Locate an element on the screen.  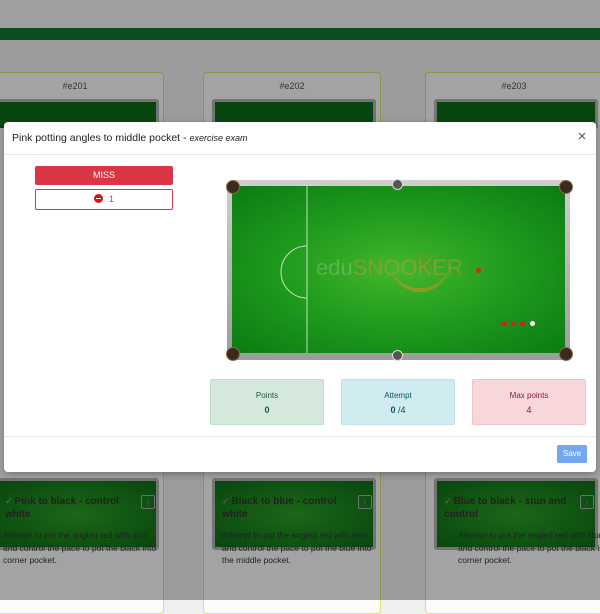
watermark-text: eduSNOOKER is located at coordinates (389, 267).